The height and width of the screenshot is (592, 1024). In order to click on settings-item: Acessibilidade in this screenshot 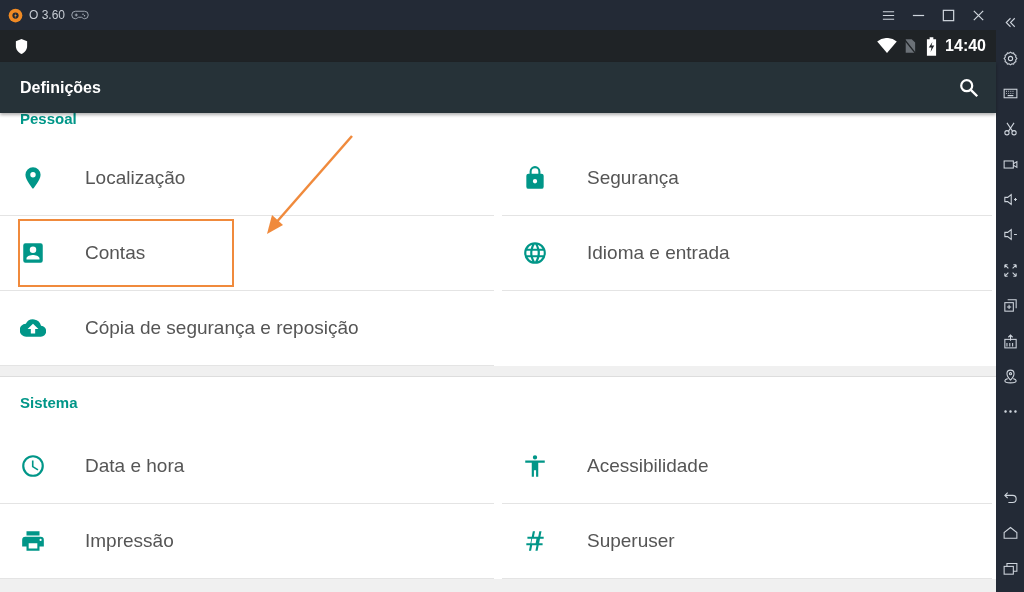, I will do `click(605, 466)`.